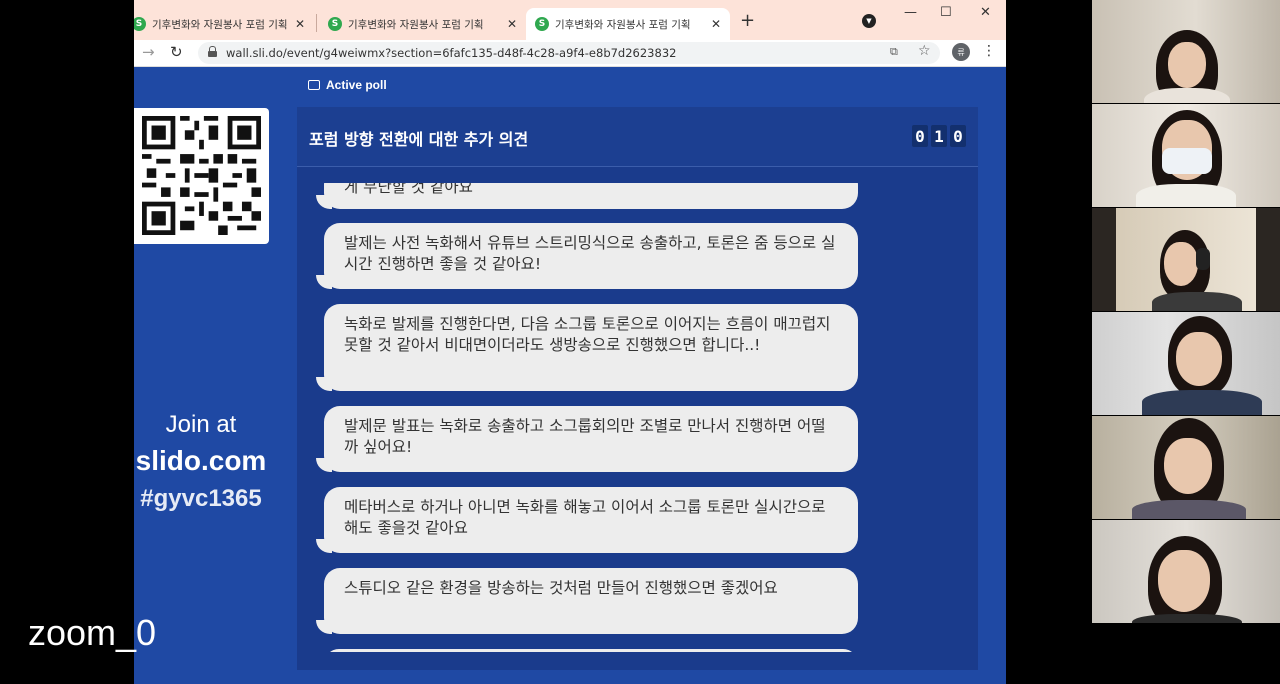 Image resolution: width=1280 pixels, height=684 pixels. Describe the element at coordinates (356, 85) in the screenshot. I see `active-poll-label: Active poll` at that location.